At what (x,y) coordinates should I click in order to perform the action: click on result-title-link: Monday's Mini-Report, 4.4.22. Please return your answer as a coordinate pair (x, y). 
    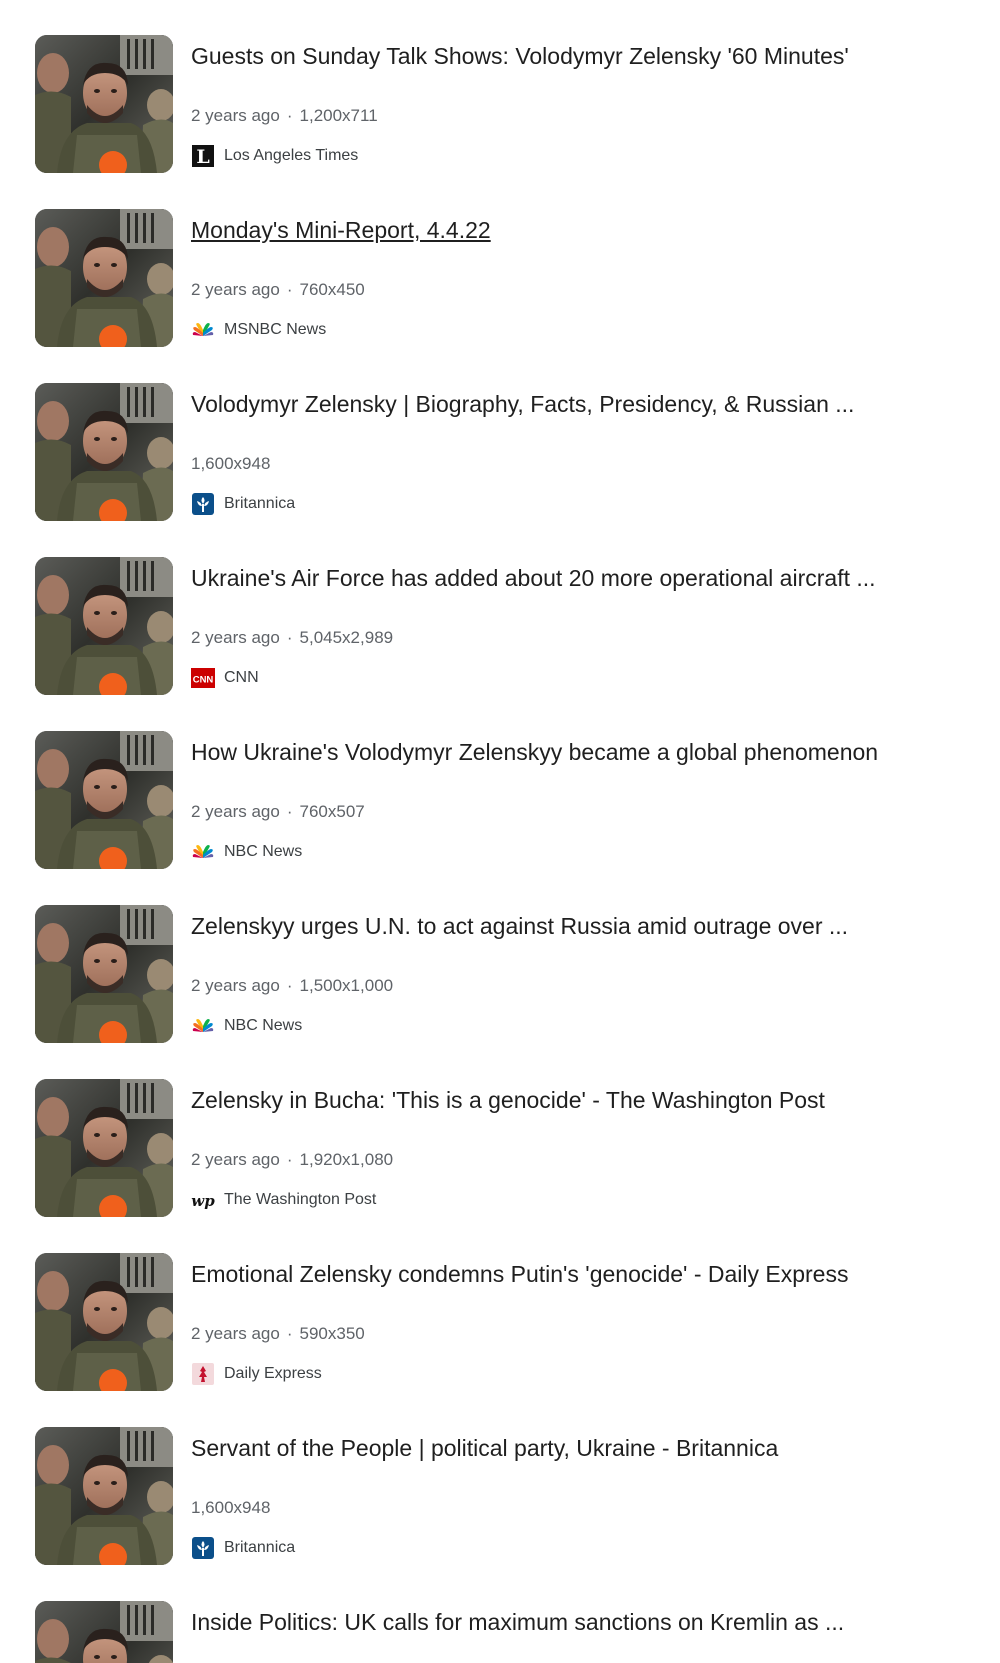
    Looking at the image, I should click on (341, 230).